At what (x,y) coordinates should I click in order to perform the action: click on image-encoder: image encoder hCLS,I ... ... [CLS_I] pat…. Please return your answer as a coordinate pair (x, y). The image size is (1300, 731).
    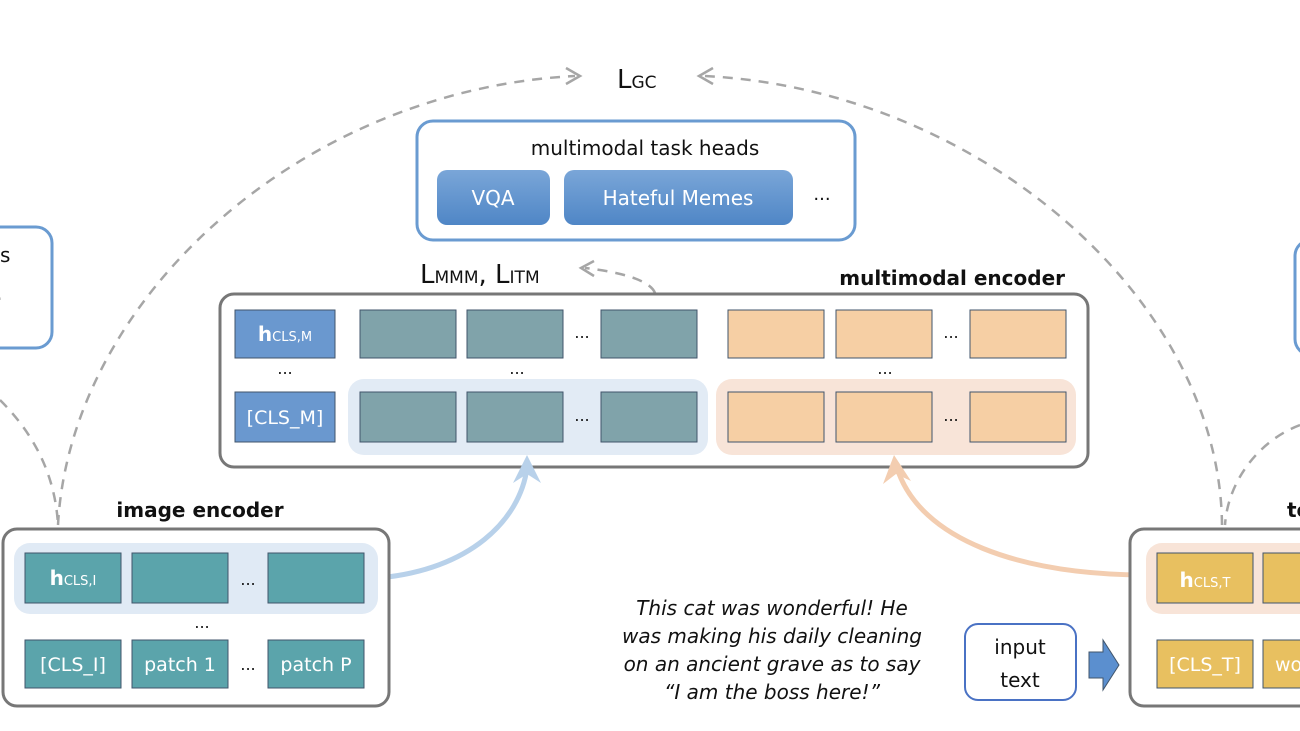
    Looking at the image, I should click on (196, 603).